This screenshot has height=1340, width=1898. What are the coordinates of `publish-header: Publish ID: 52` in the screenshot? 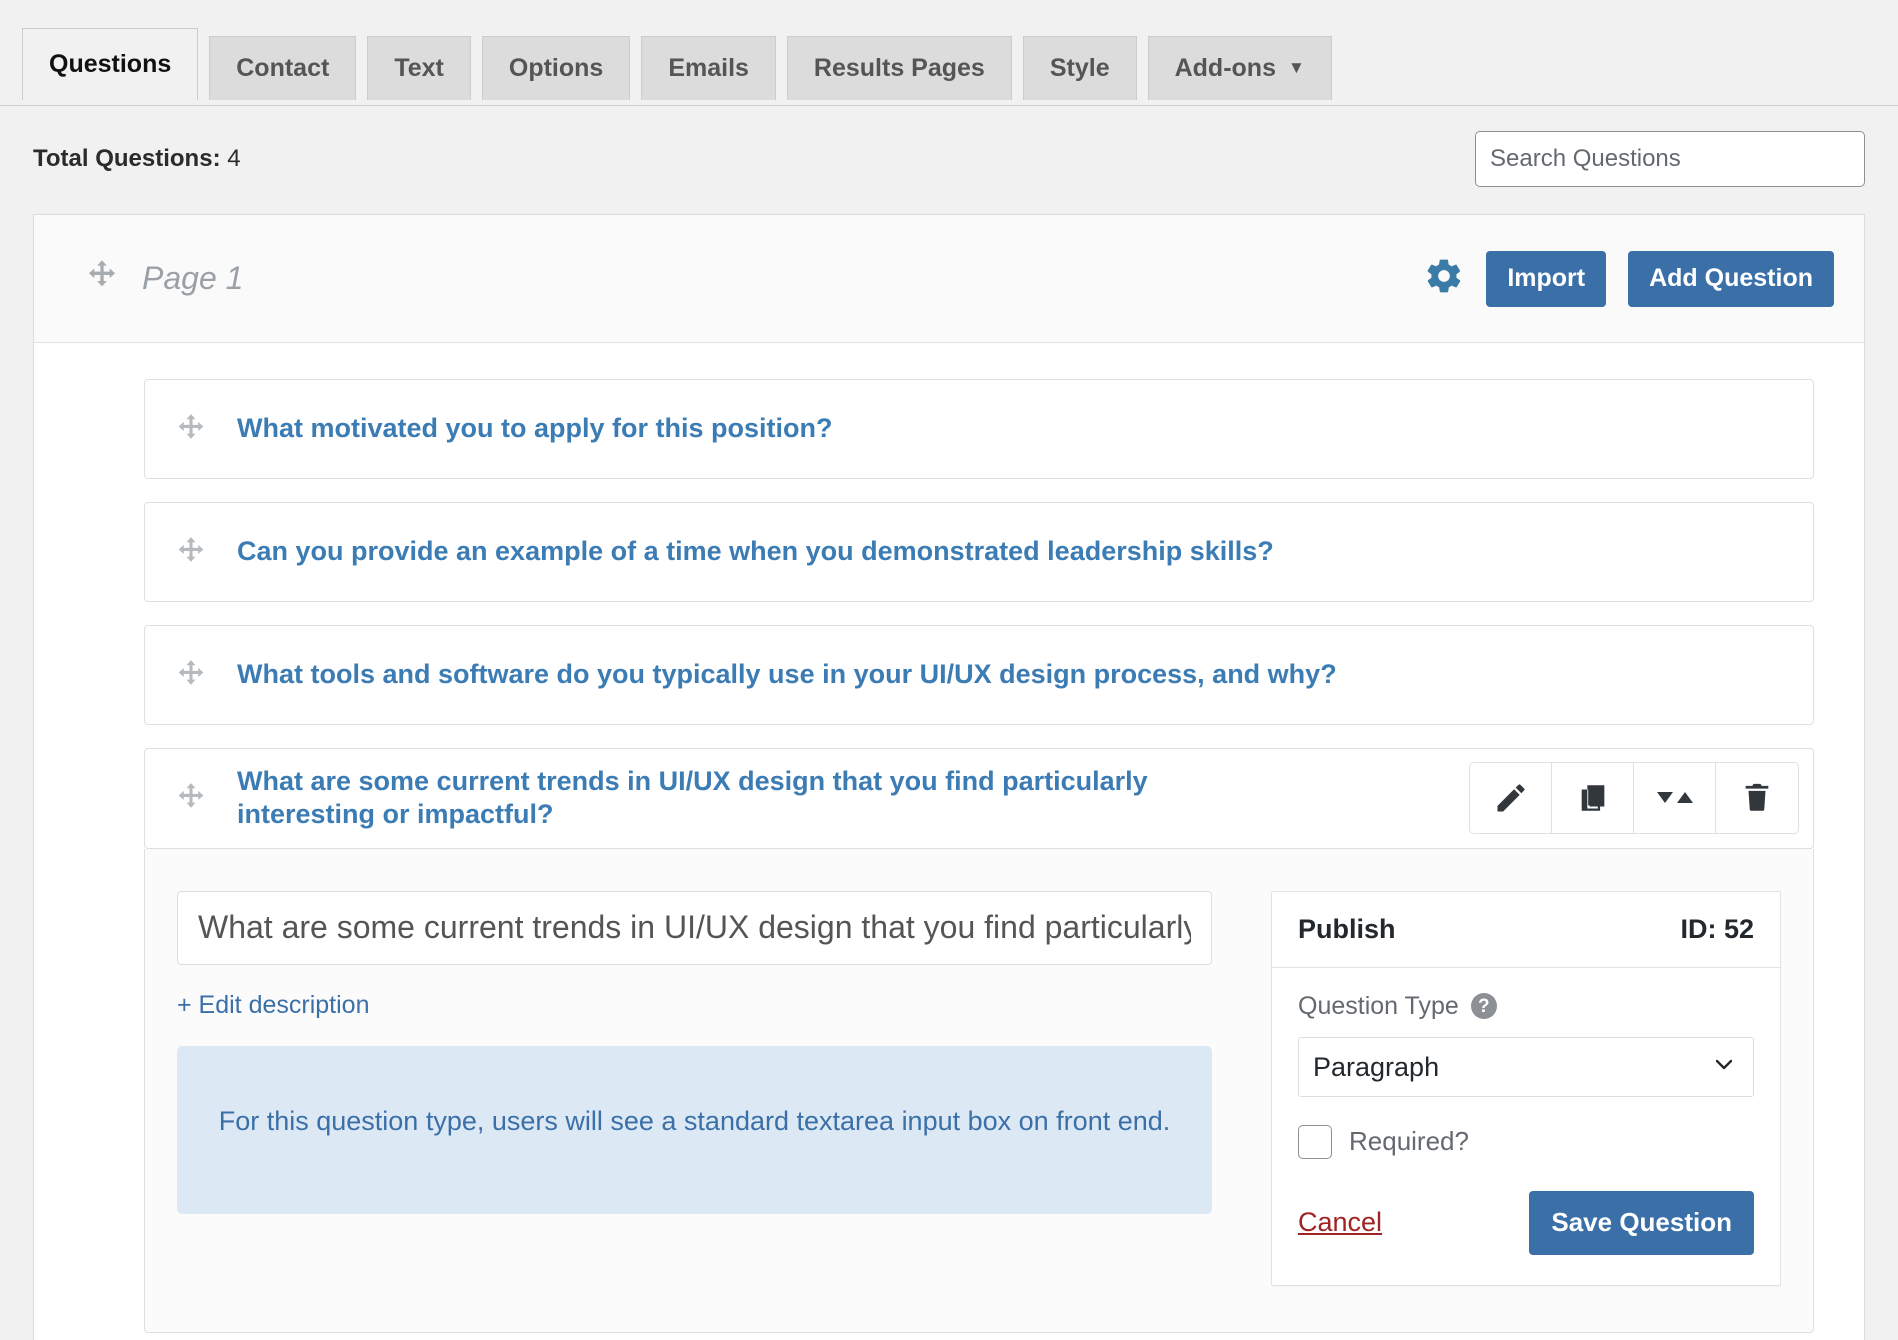 It's located at (1526, 930).